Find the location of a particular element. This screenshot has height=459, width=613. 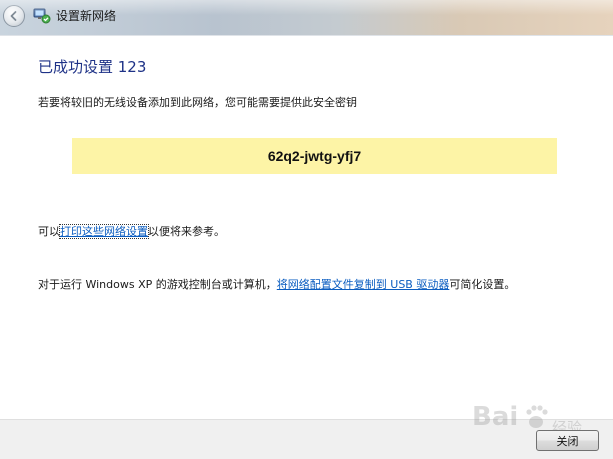

xp-suffix: 可简化设置。 is located at coordinates (482, 284).